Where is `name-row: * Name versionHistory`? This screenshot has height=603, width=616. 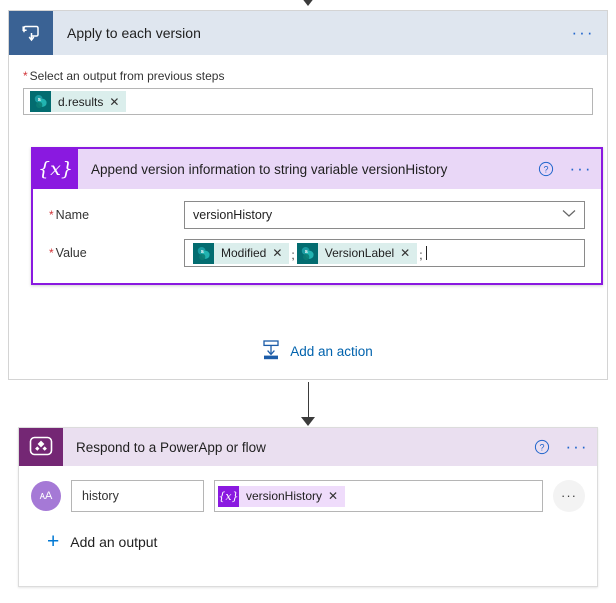
name-row: * Name versionHistory is located at coordinates (317, 215).